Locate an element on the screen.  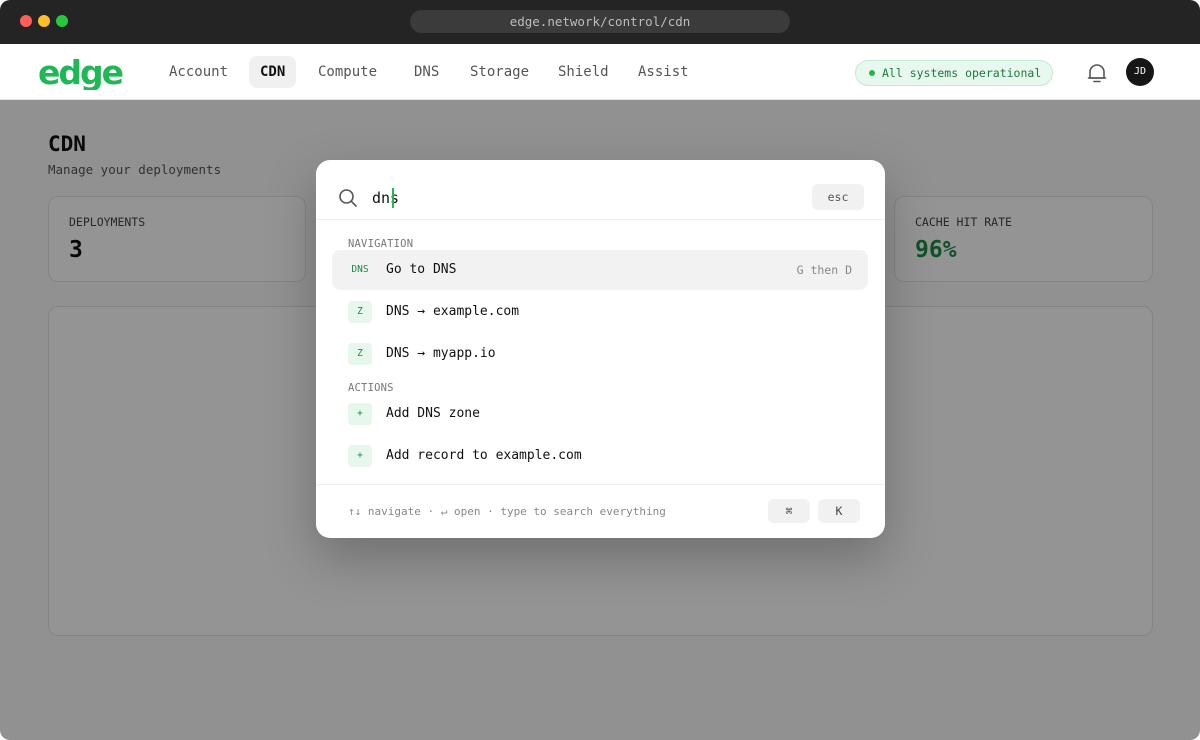
command-label: Go to DNS is located at coordinates (421, 269).